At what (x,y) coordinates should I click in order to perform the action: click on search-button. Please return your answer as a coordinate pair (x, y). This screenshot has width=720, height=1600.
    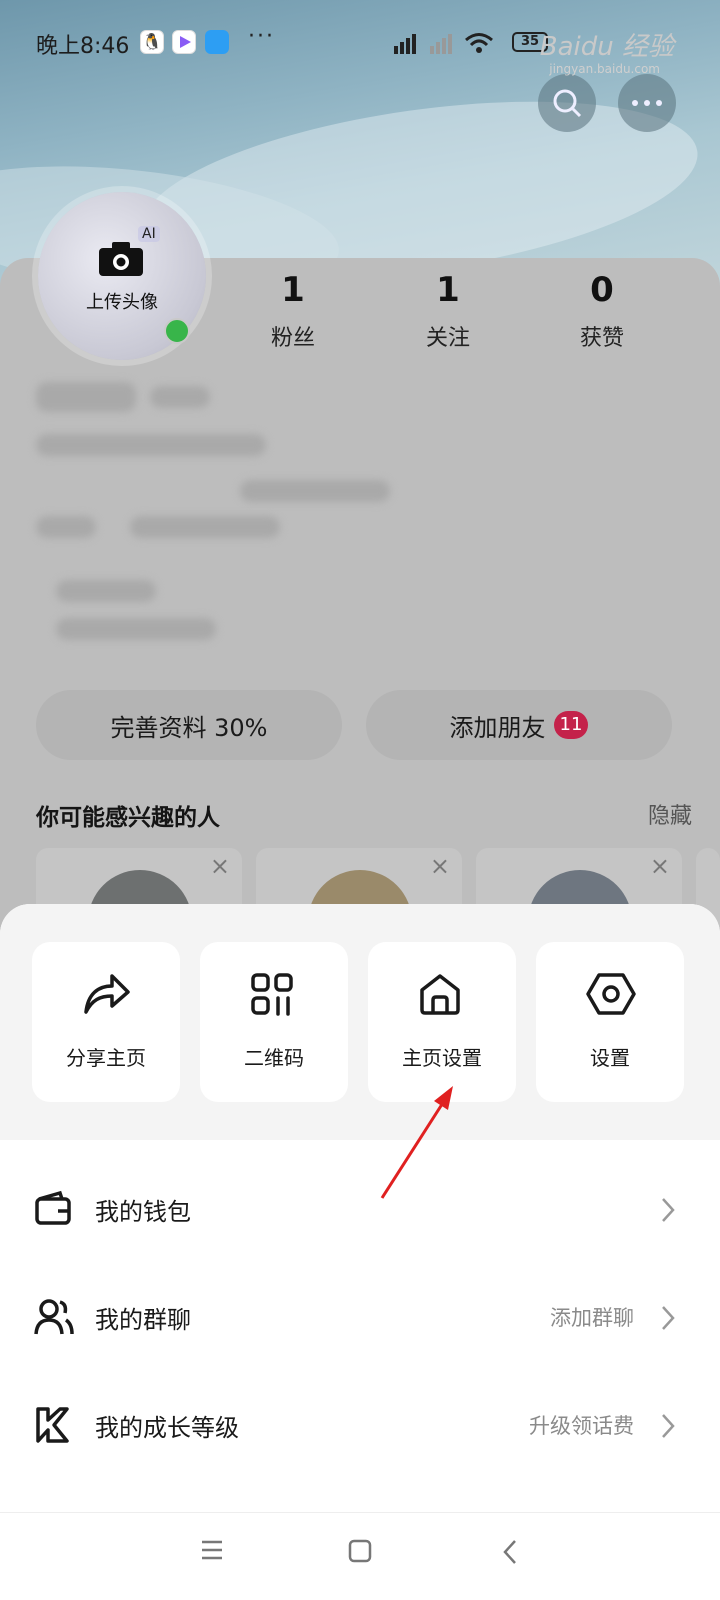
    Looking at the image, I should click on (567, 103).